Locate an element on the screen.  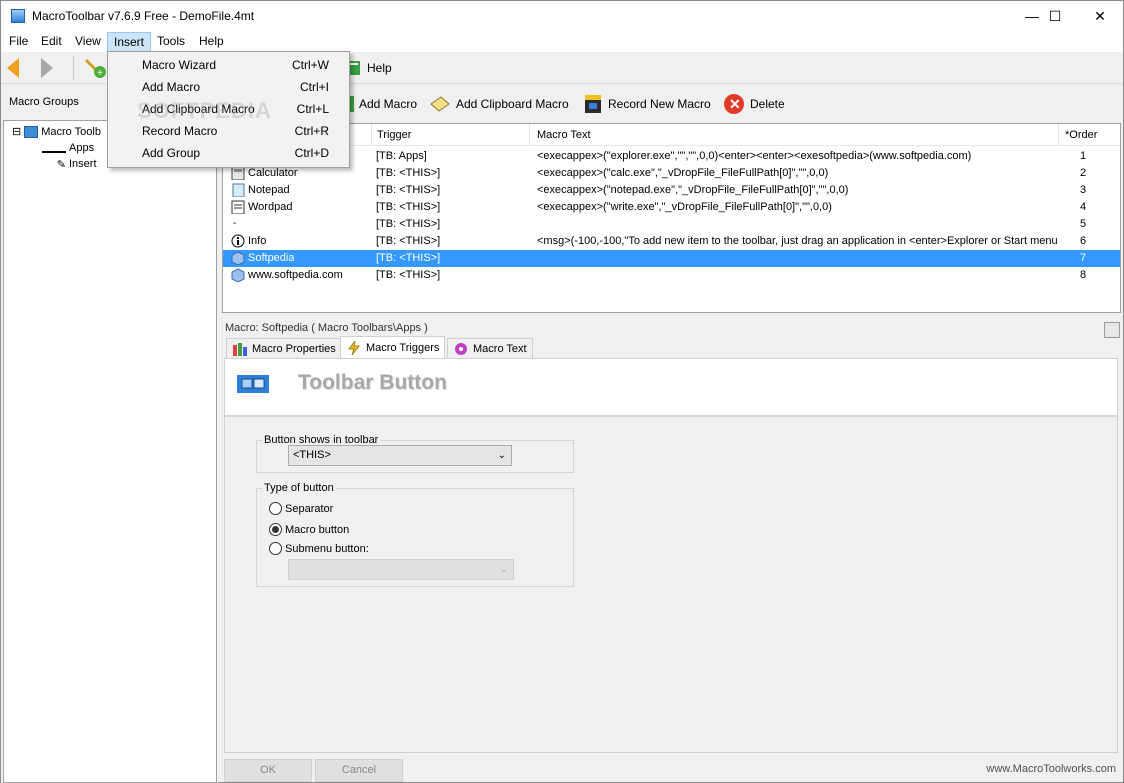
delete-icon: ✕ is located at coordinates (734, 104).